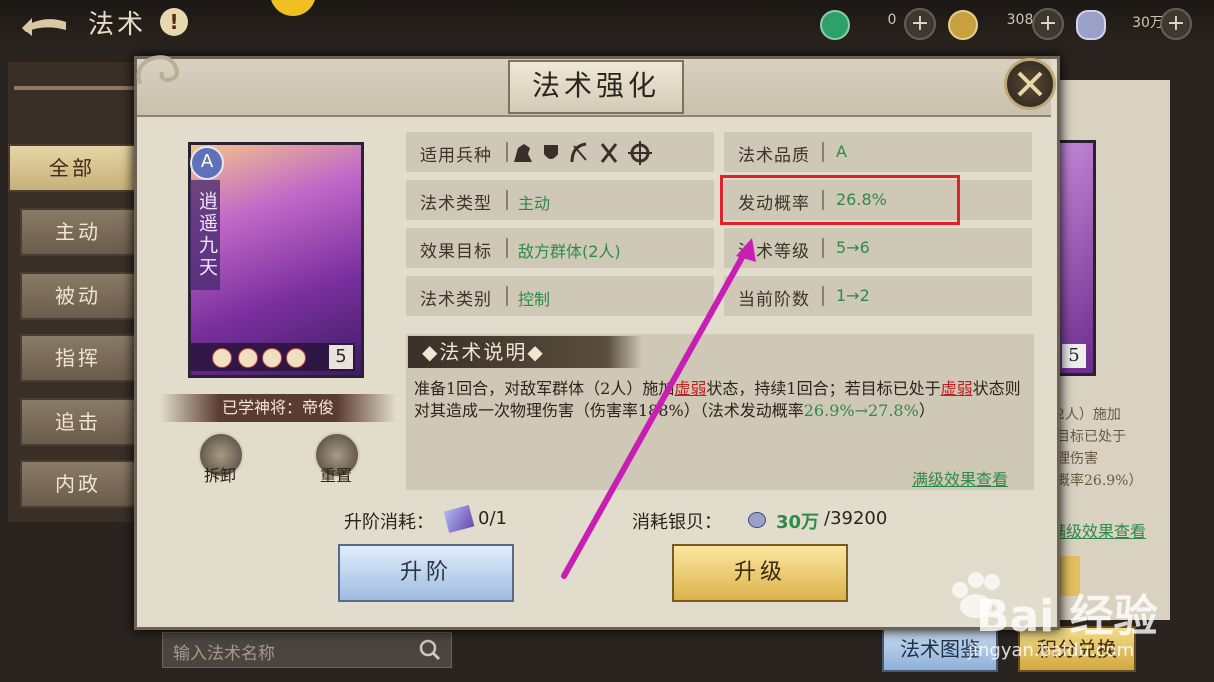  Describe the element at coordinates (534, 203) in the screenshot. I see `skill-type-value: 主动` at that location.